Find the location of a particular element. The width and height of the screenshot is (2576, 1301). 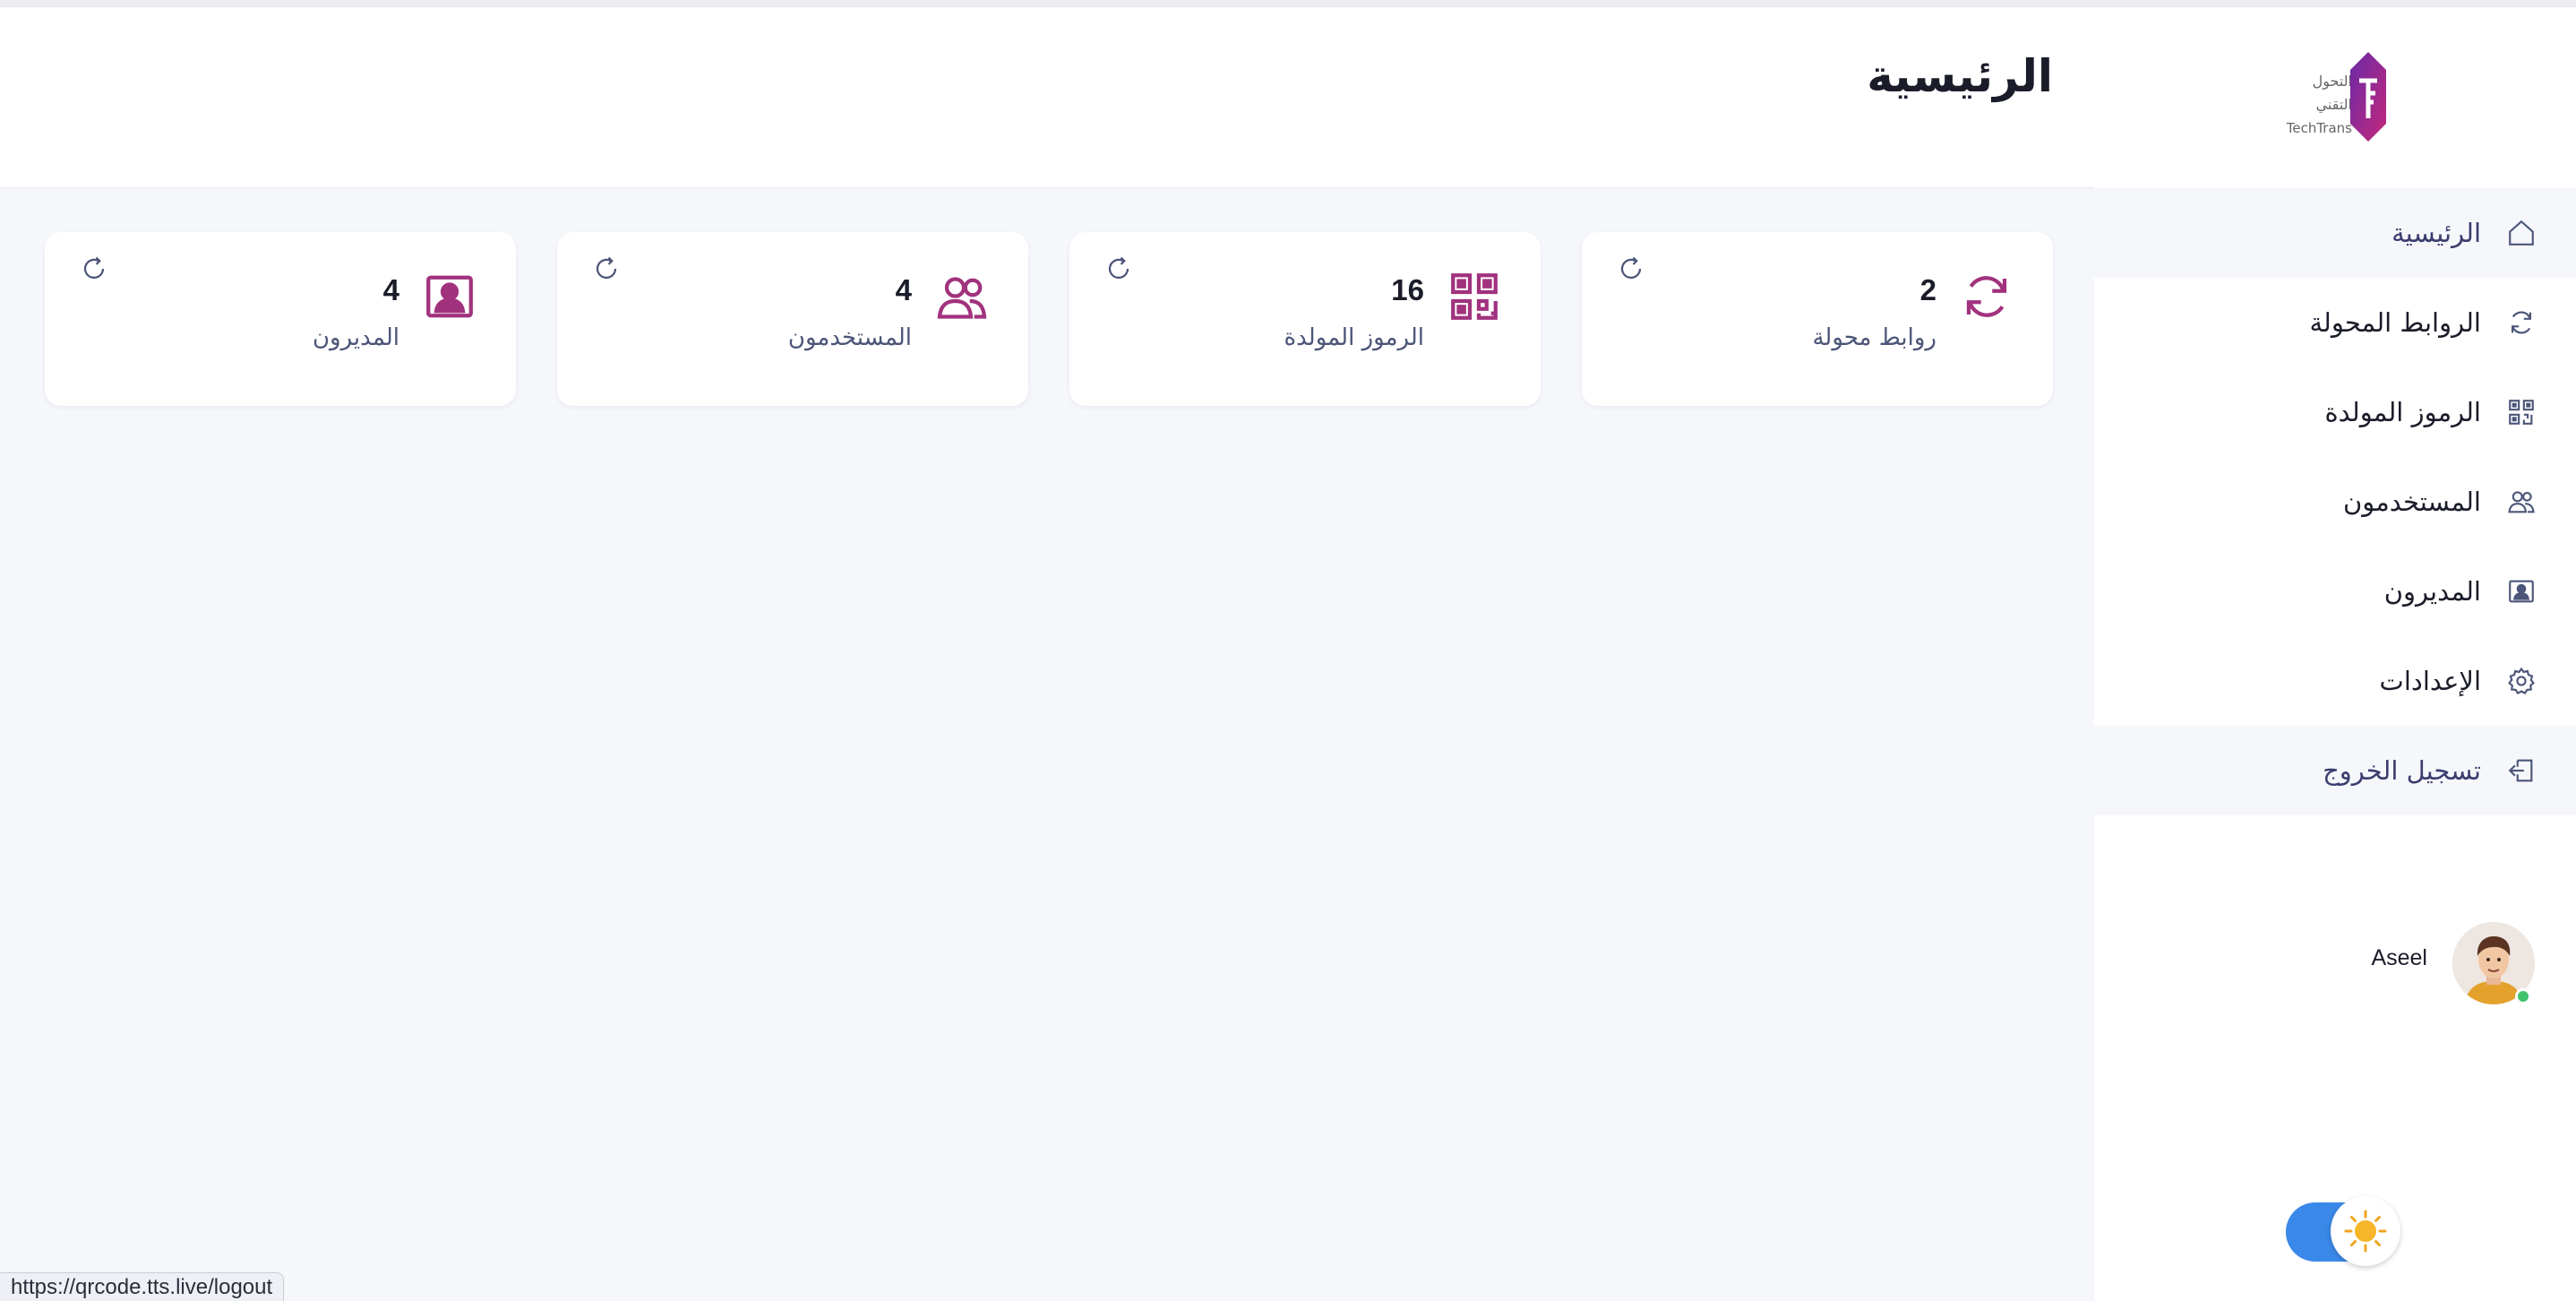

sidebar-item-generated-codes: الرموز المولدة is located at coordinates (2335, 412).